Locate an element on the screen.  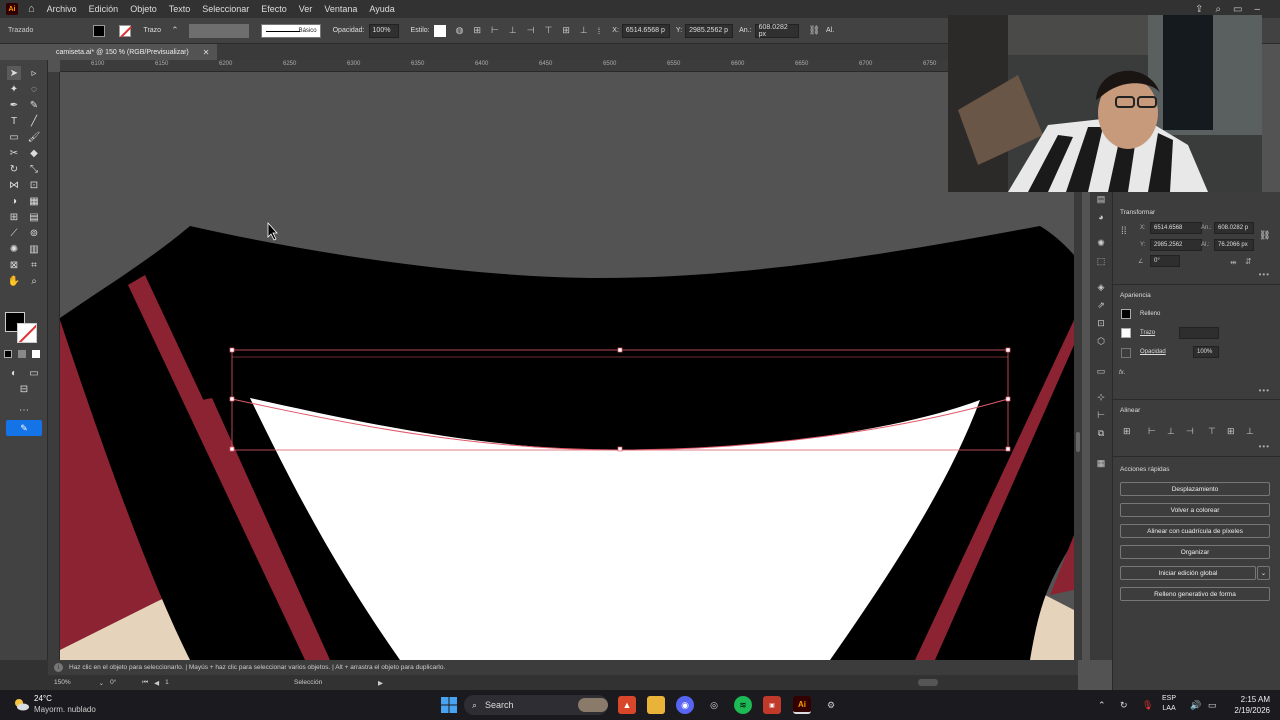
offset-path-button: Desplazamiento is located at coordinates (1195, 489).